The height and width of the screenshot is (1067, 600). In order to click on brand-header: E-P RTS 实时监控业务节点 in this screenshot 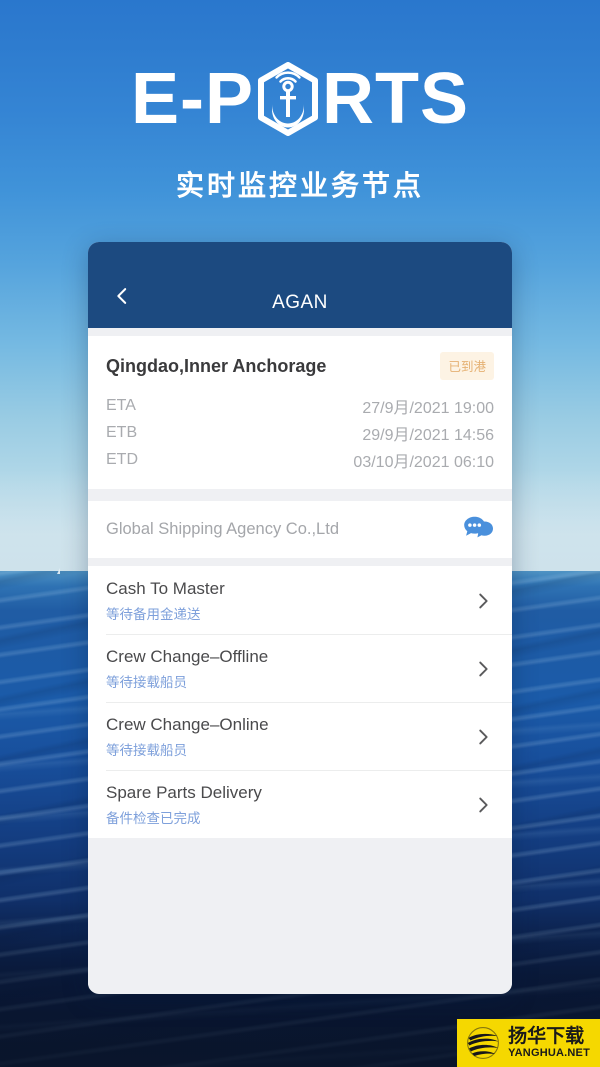, I will do `click(300, 130)`.